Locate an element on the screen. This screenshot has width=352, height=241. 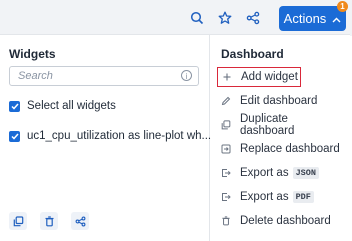
menu-item-export-pdf: Export as PDF is located at coordinates (281, 197).